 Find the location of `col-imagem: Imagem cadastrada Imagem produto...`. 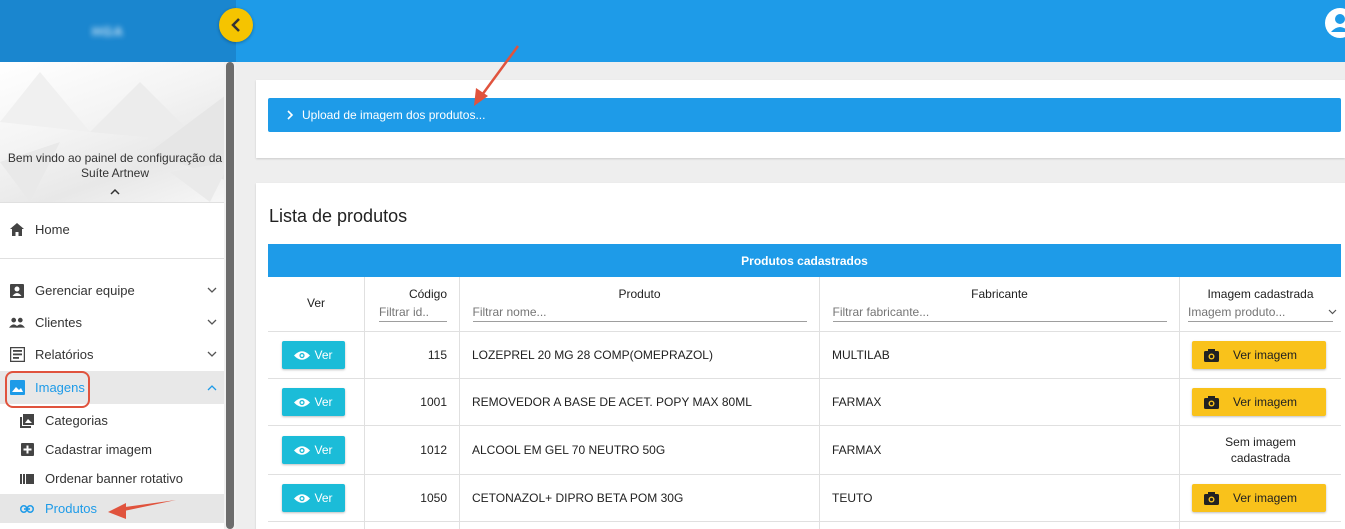

col-imagem: Imagem cadastrada Imagem produto... is located at coordinates (1260, 304).